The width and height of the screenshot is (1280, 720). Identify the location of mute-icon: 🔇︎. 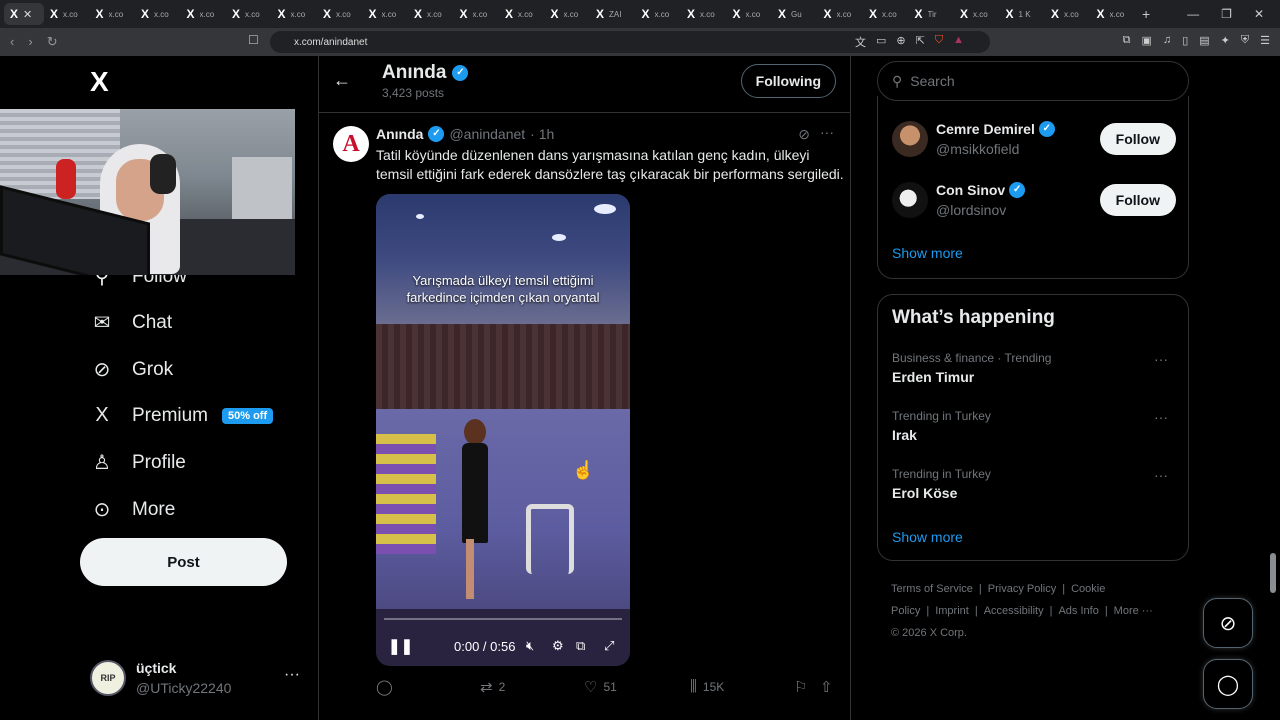
(530, 646).